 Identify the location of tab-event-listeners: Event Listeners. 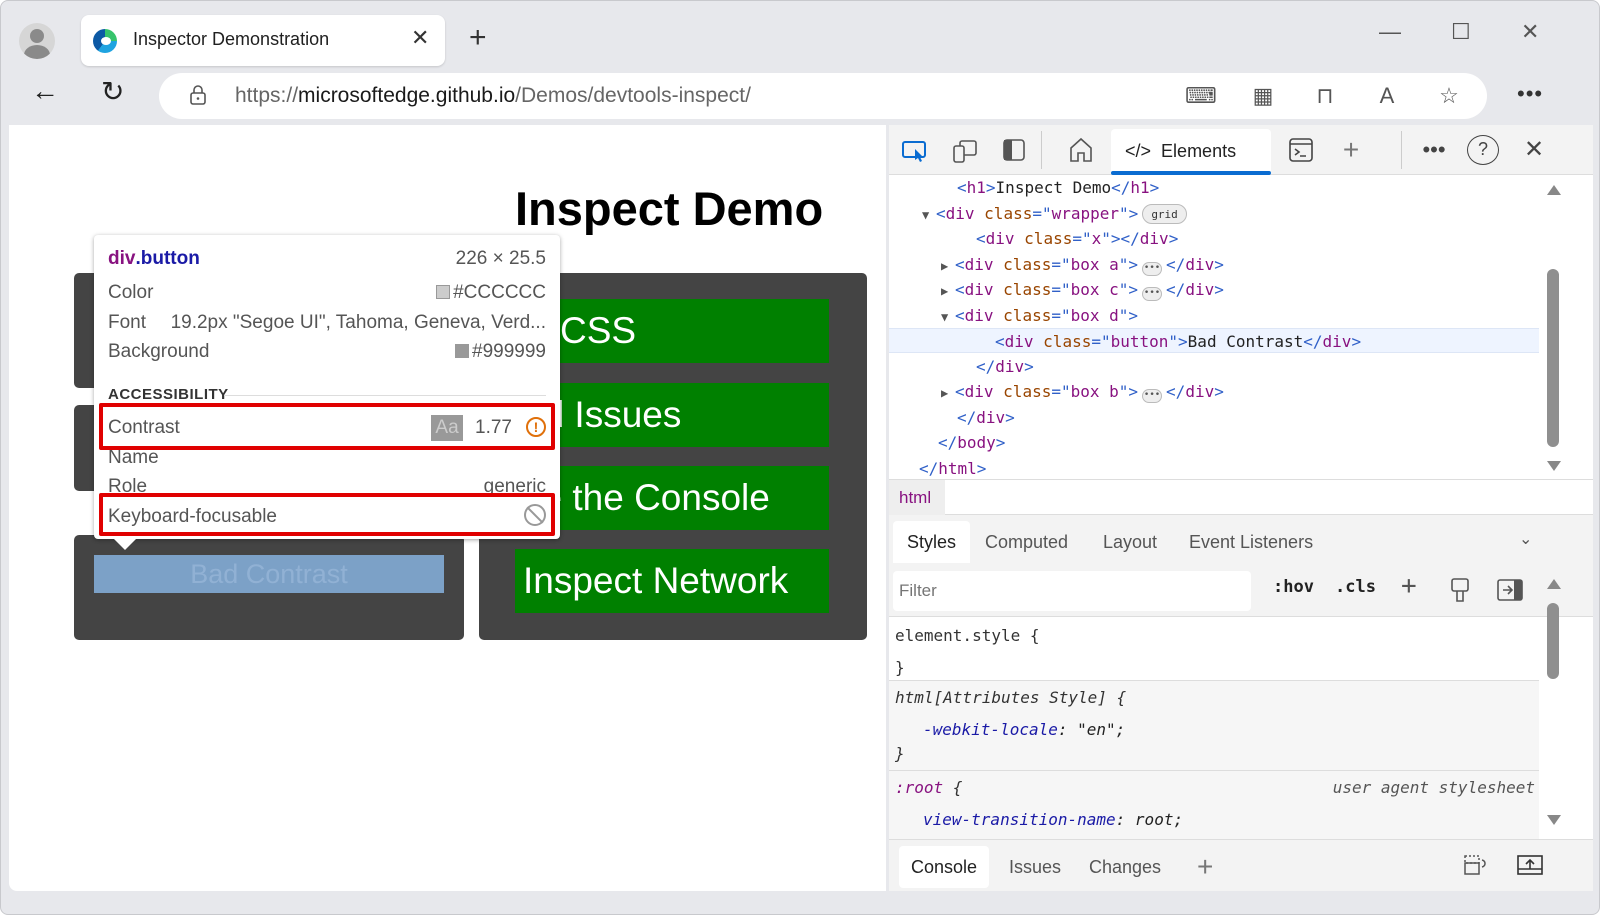
(1251, 542).